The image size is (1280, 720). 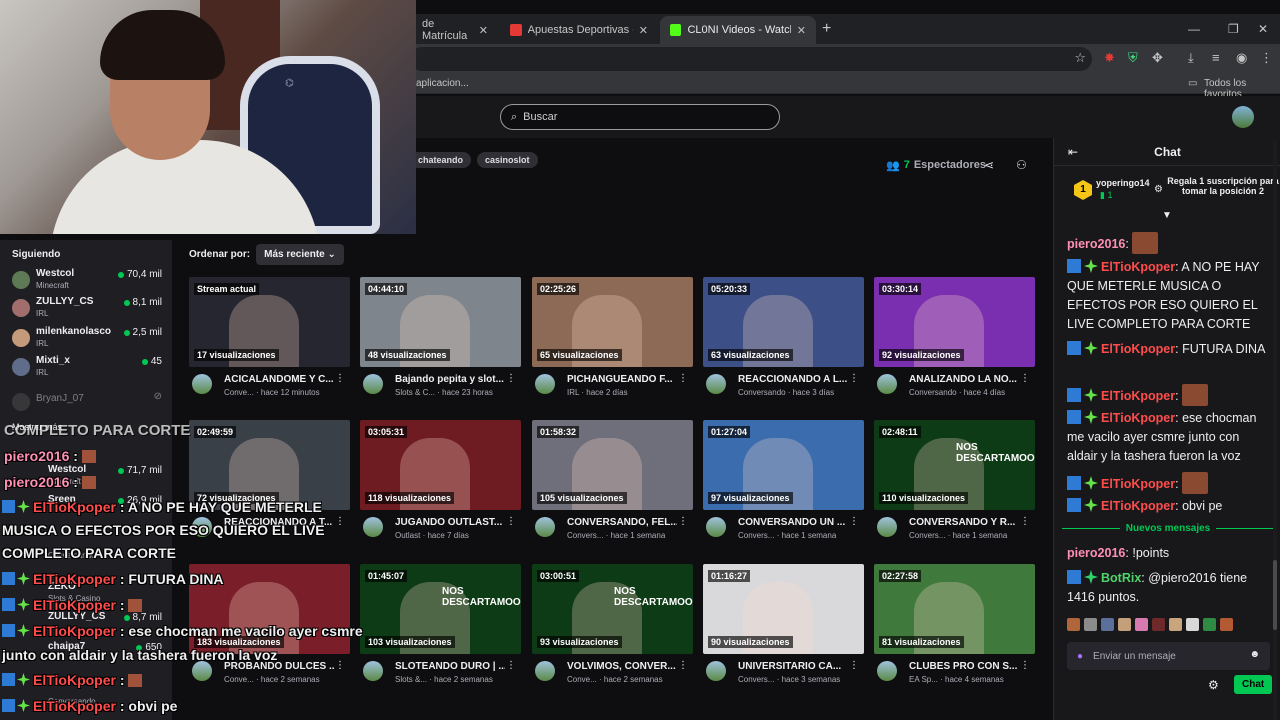 I want to click on sidebar-item-westcol: Westcol Minecraft 70,4 mil, so click(x=87, y=281).